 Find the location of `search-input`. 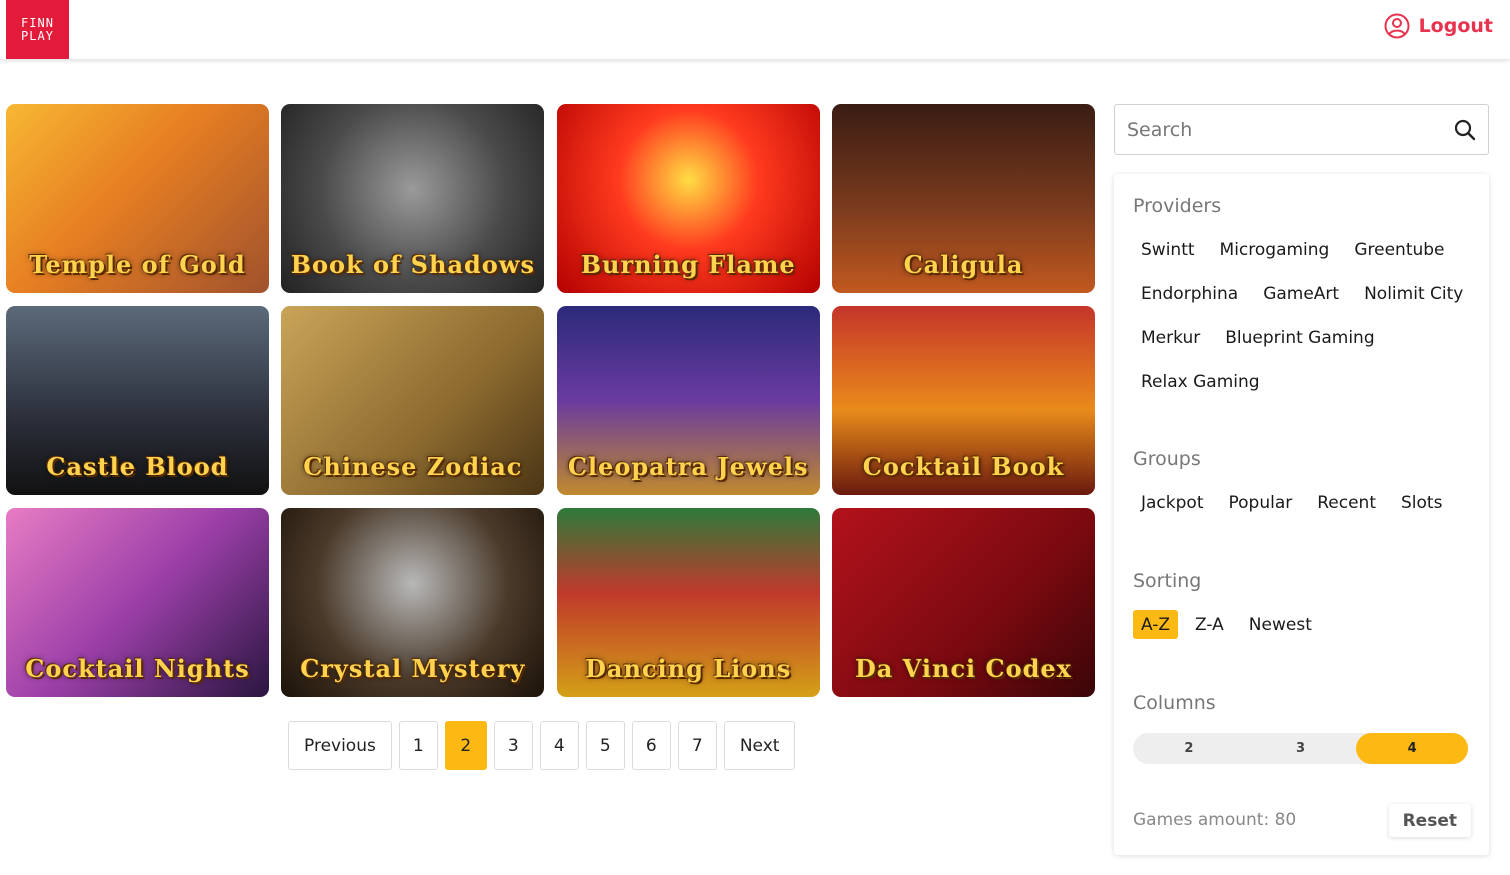

search-input is located at coordinates (1290, 129).